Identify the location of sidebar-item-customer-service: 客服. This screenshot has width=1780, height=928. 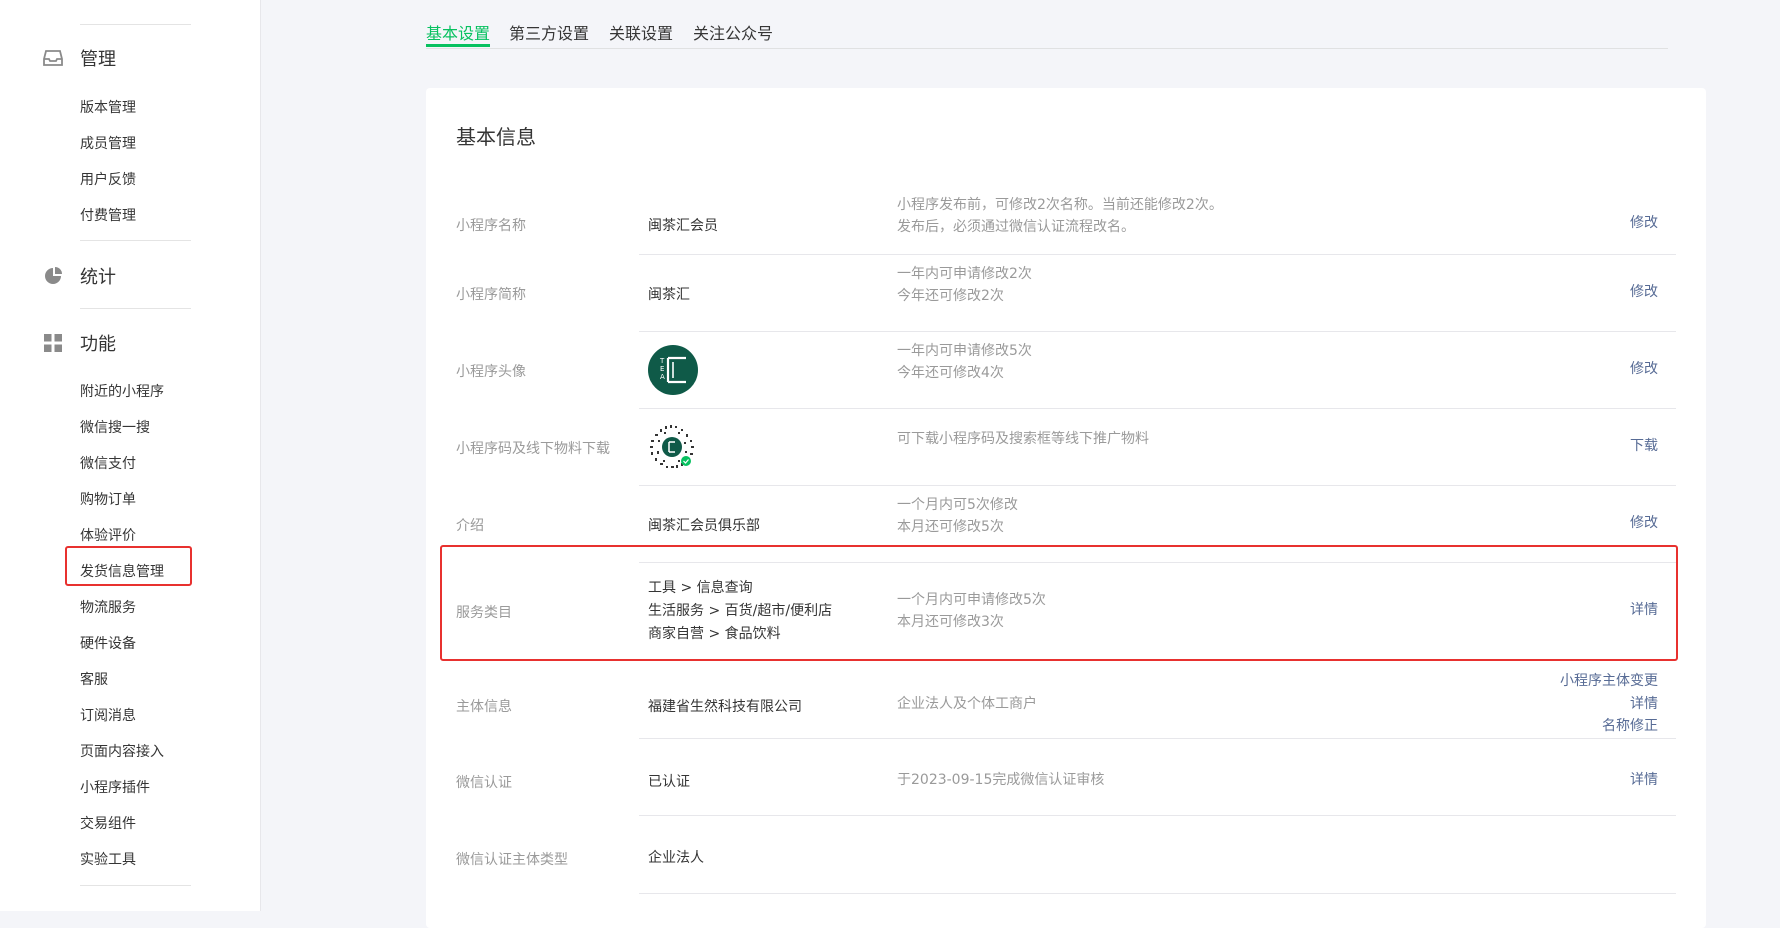
(94, 680).